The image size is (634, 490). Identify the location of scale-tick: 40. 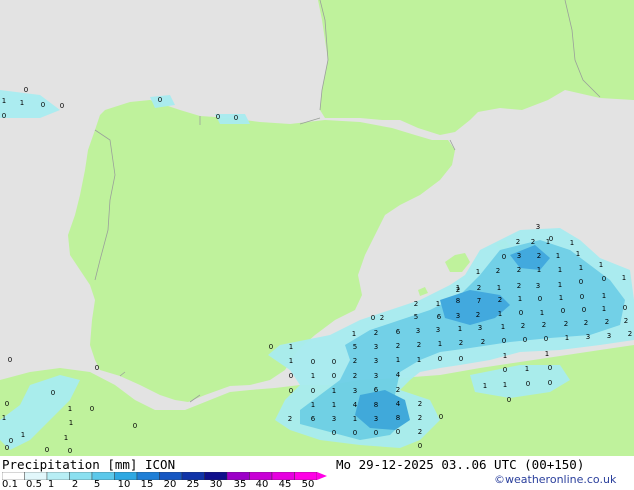
(262, 484).